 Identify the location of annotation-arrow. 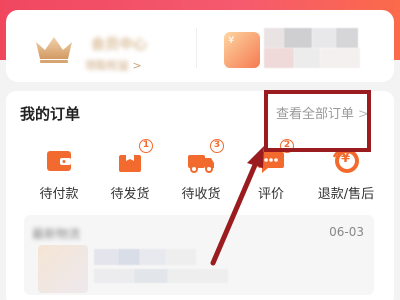
(237, 206).